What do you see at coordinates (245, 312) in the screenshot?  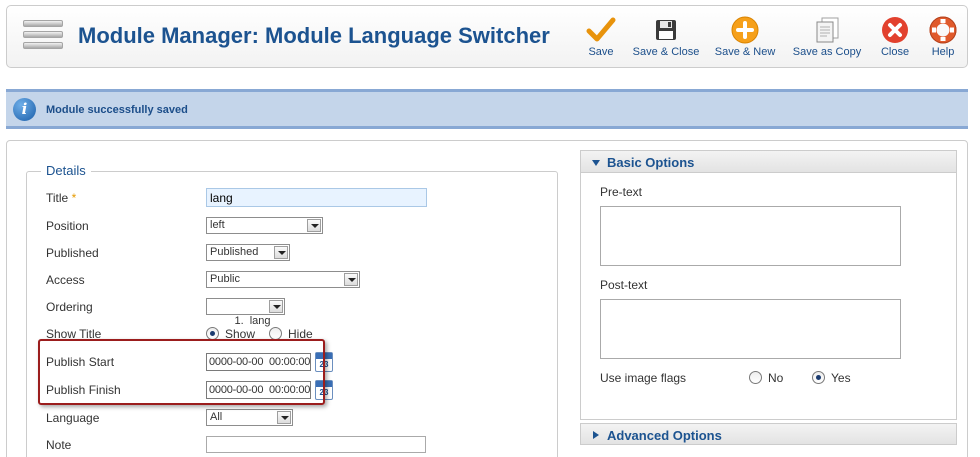 I see `ordering-select: 1. lang` at bounding box center [245, 312].